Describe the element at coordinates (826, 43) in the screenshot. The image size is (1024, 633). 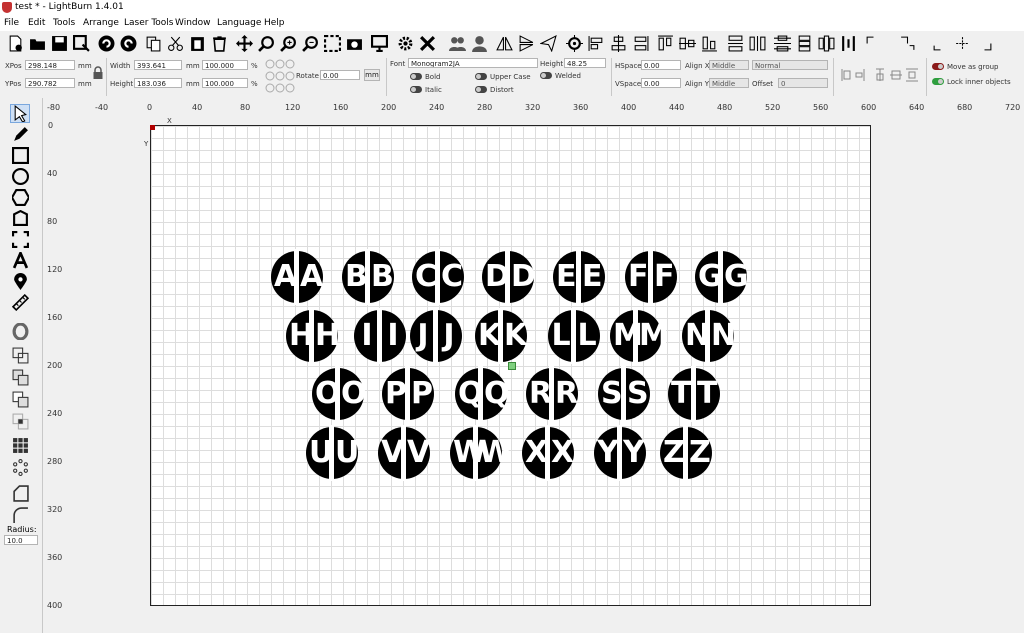
I see `space-h-icon` at that location.